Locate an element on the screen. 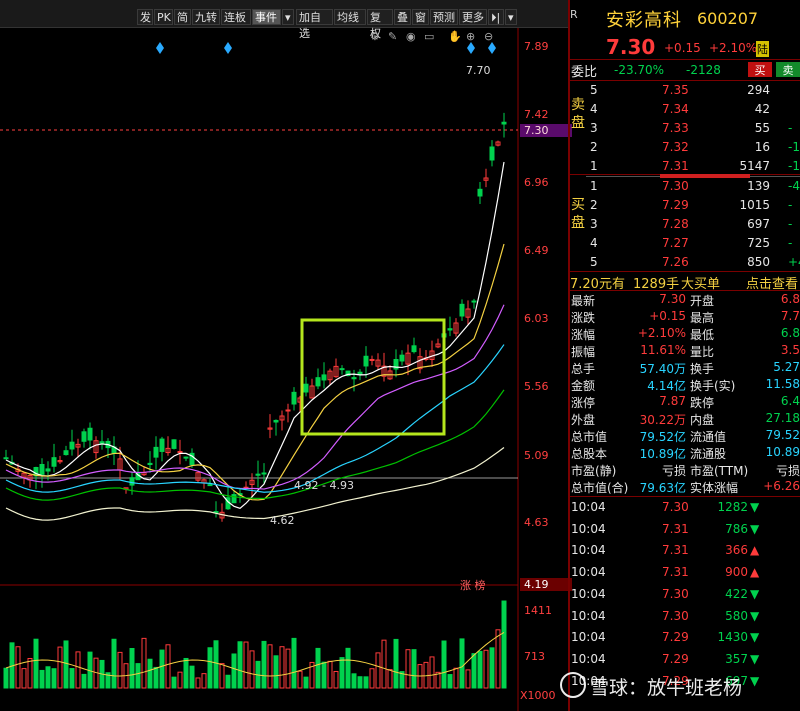 Image resolution: width=800 pixels, height=711 pixels. stat-row: 总股本 10.89亿 流通股 10.89 is located at coordinates (685, 452).